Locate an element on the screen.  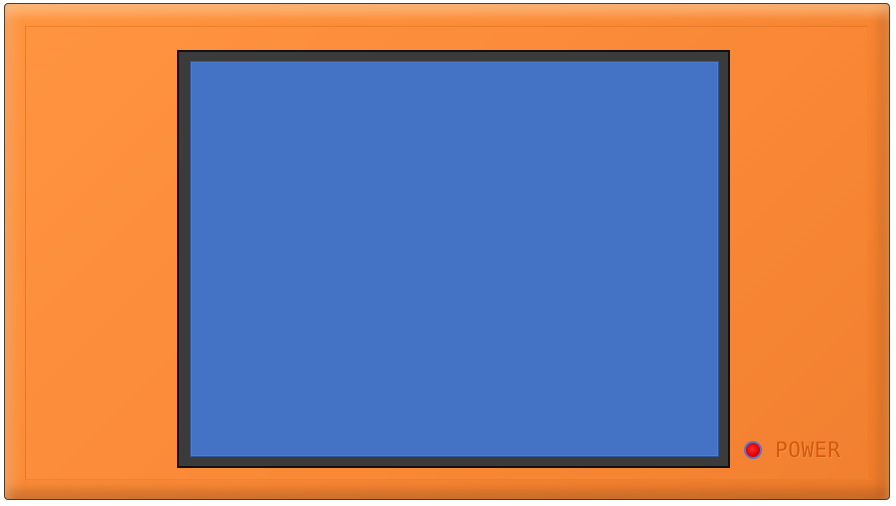
power-indicator: POWER is located at coordinates (792, 450).